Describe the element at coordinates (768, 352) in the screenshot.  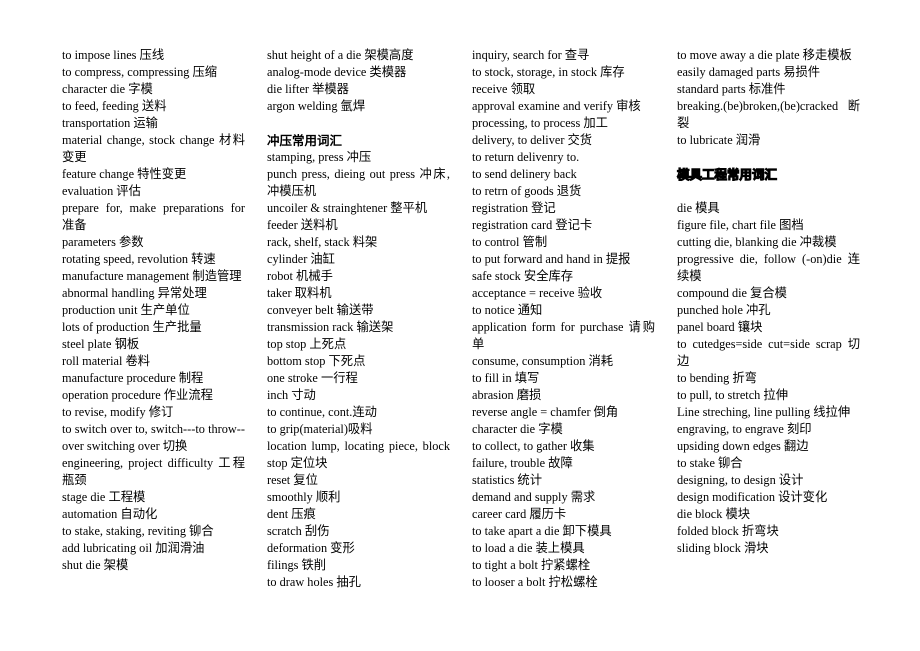
I see `glossary-entry: to cutedges=side cut=side scrap 切边` at that location.